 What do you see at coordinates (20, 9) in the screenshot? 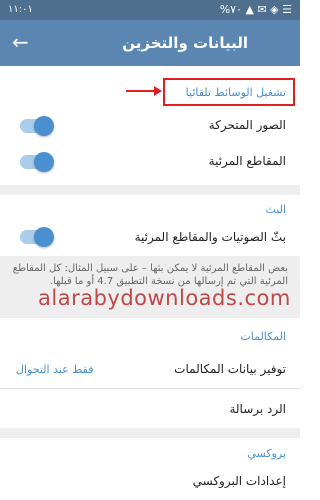
I see `status-time: ١١:٠١` at bounding box center [20, 9].